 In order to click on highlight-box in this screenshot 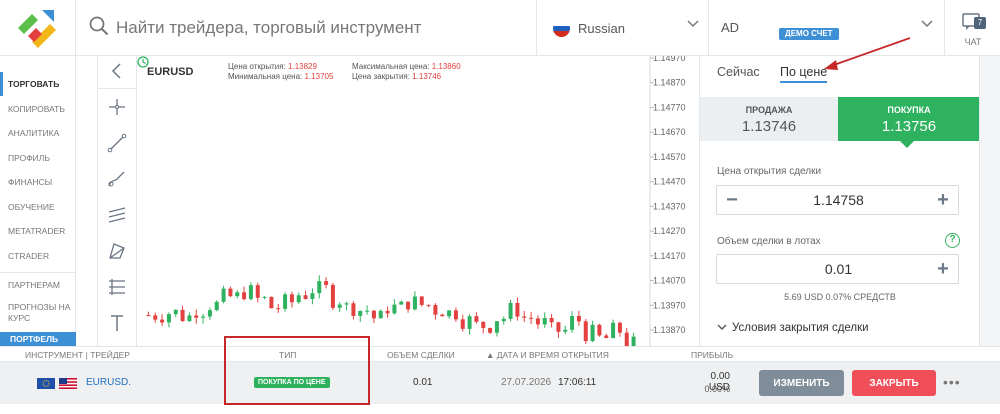, I will do `click(297, 370)`.